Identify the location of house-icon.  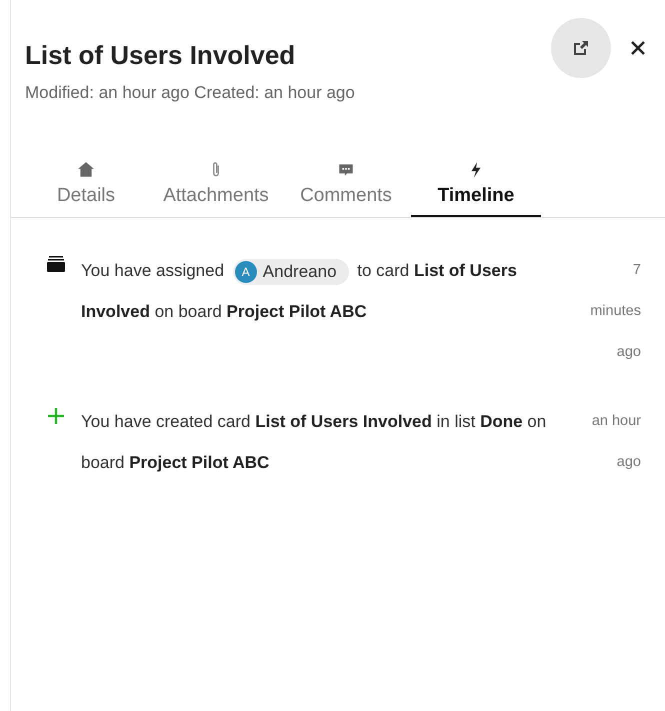
(86, 170).